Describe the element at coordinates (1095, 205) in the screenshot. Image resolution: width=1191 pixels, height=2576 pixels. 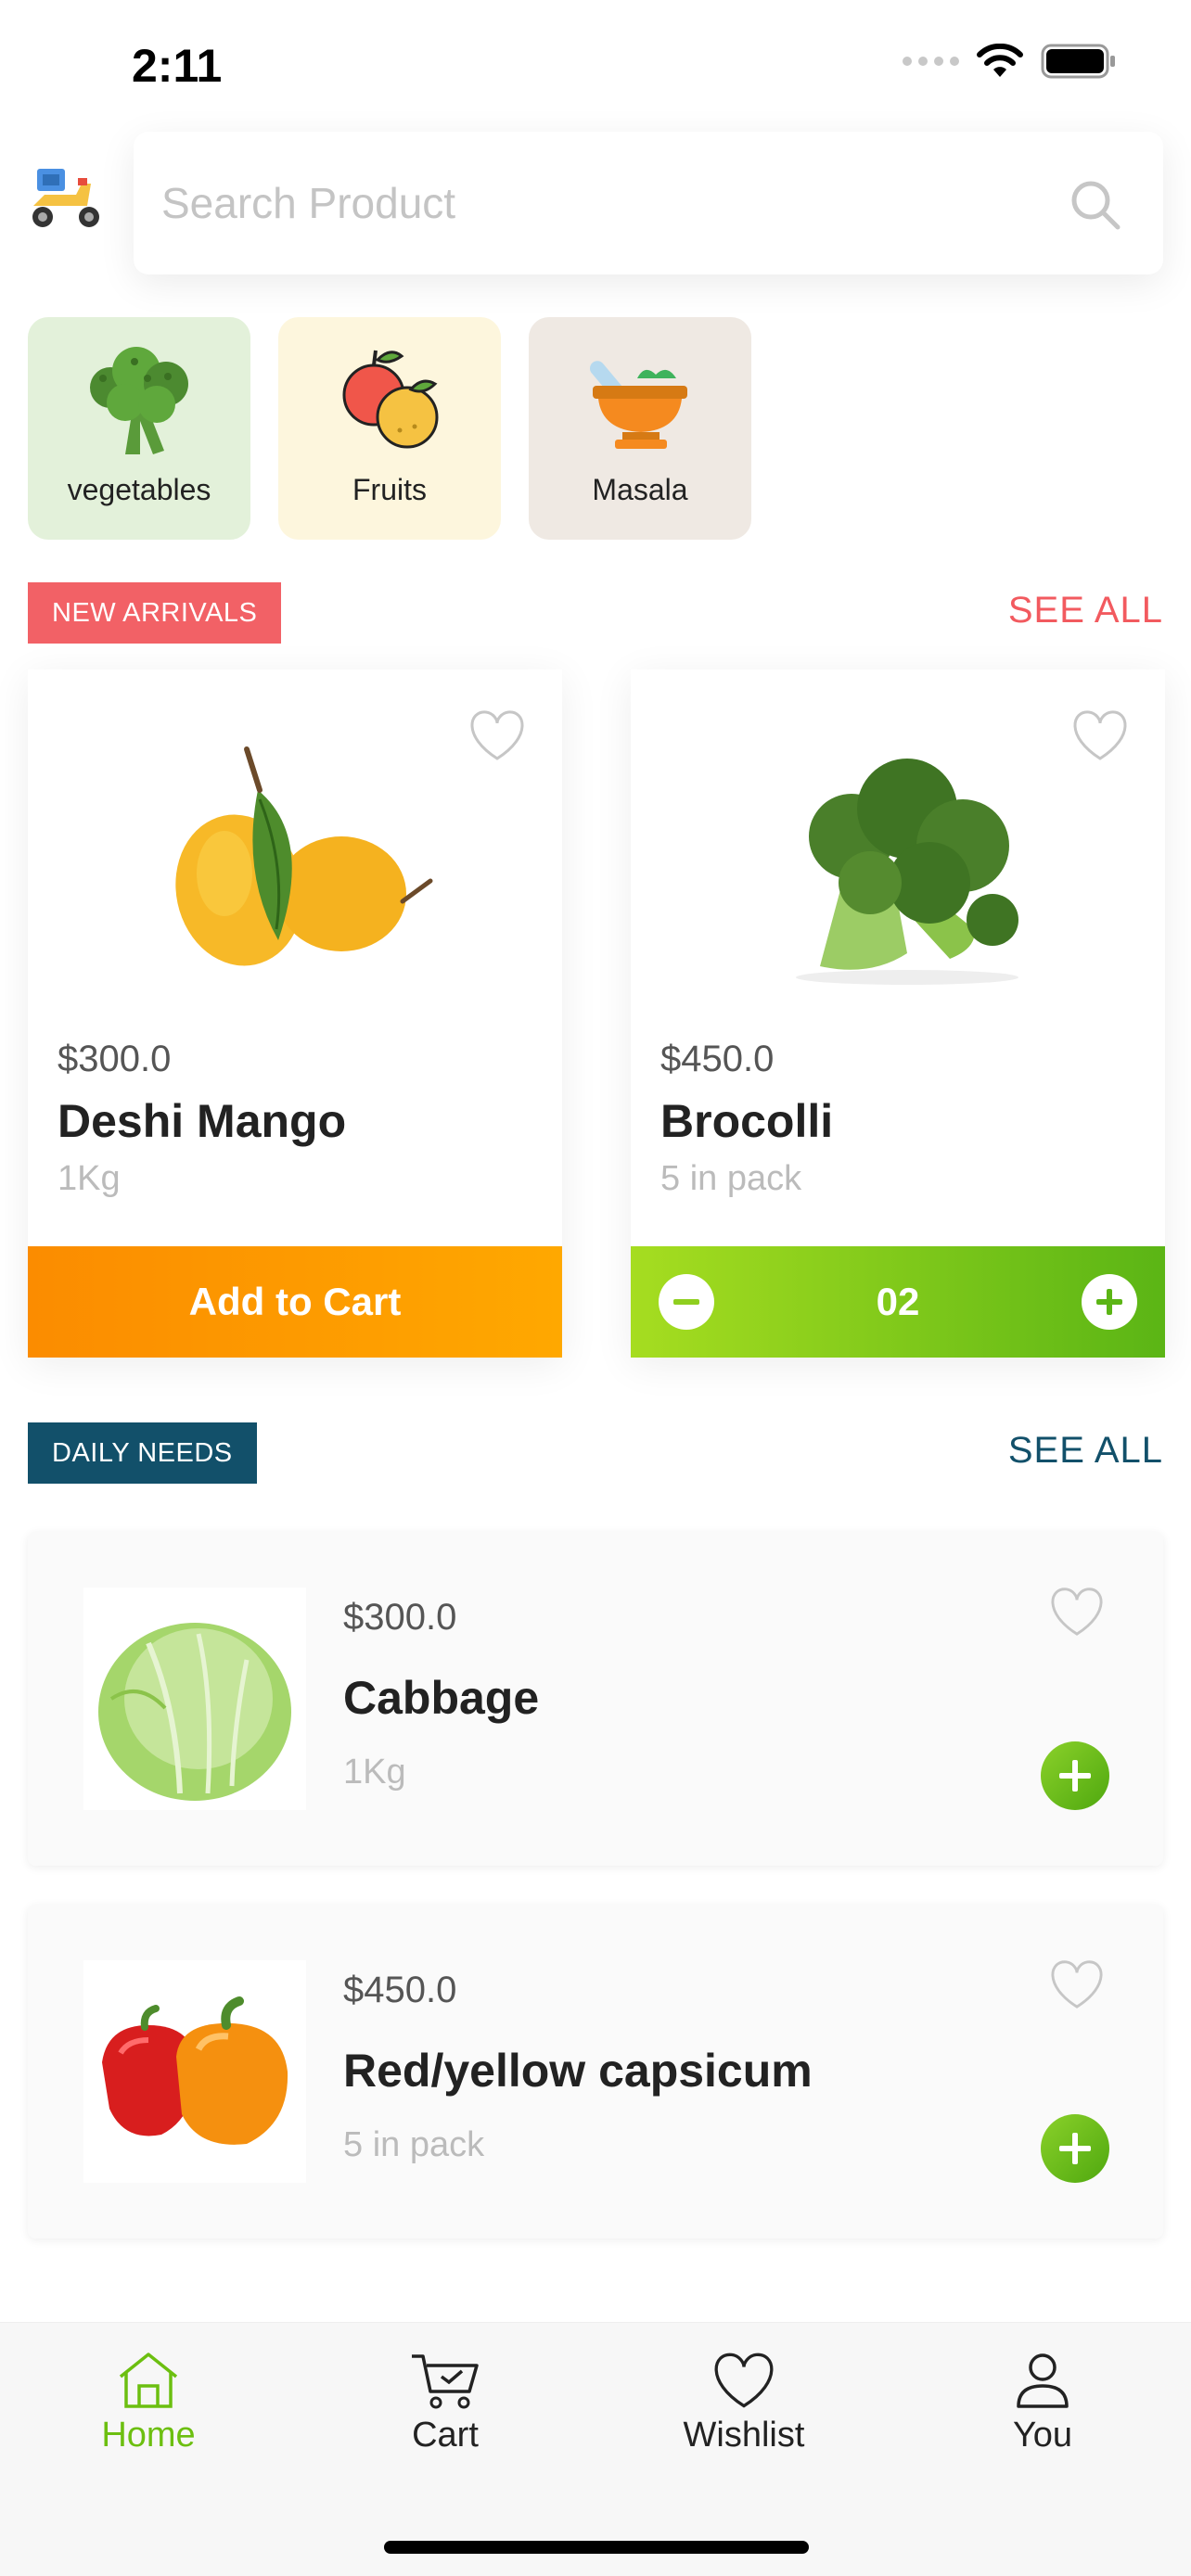
I see `search-icon` at that location.